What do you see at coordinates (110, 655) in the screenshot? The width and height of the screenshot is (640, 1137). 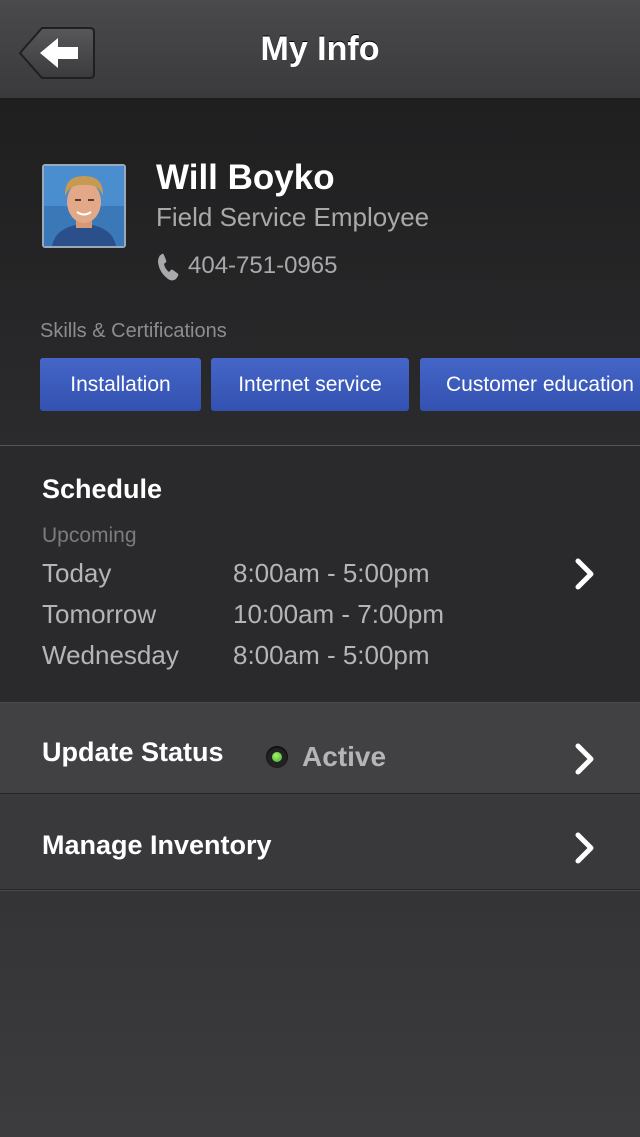 I see `schedule-day: Wednesday` at bounding box center [110, 655].